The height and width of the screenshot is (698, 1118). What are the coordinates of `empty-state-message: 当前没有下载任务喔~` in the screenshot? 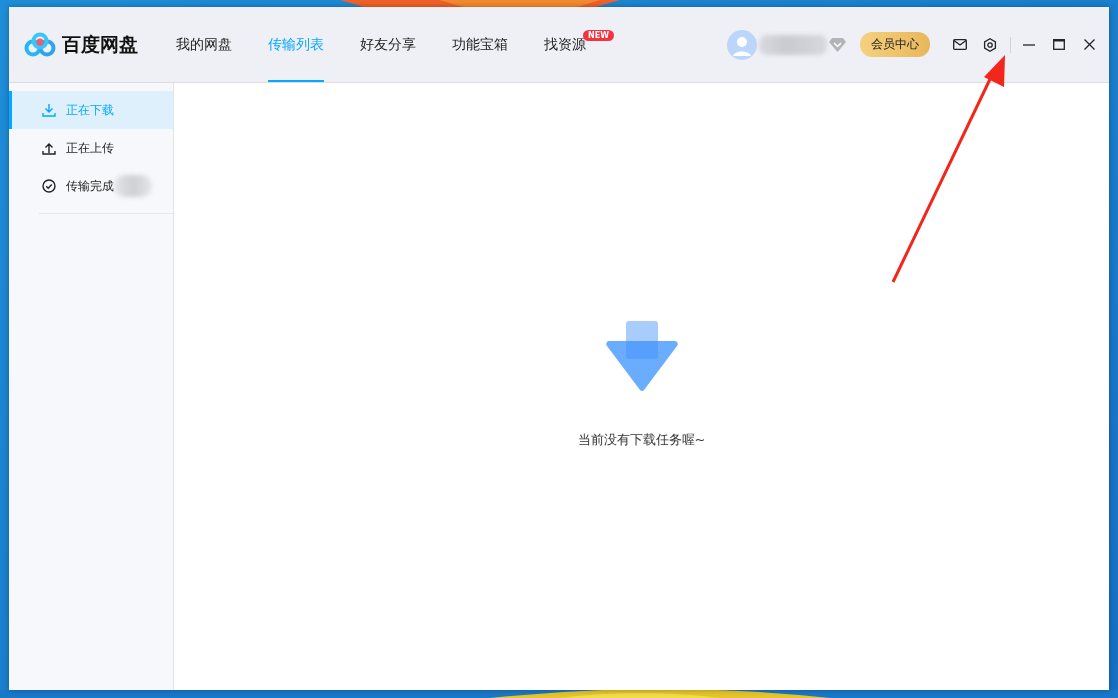 It's located at (641, 440).